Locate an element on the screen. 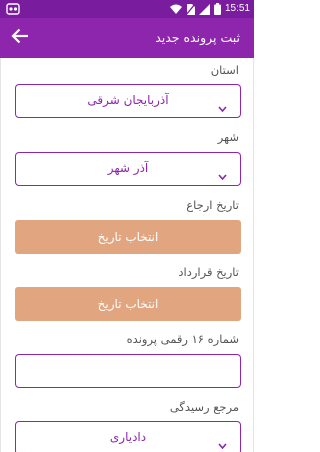 The height and width of the screenshot is (452, 320). city-value: آذر شهر is located at coordinates (128, 168).